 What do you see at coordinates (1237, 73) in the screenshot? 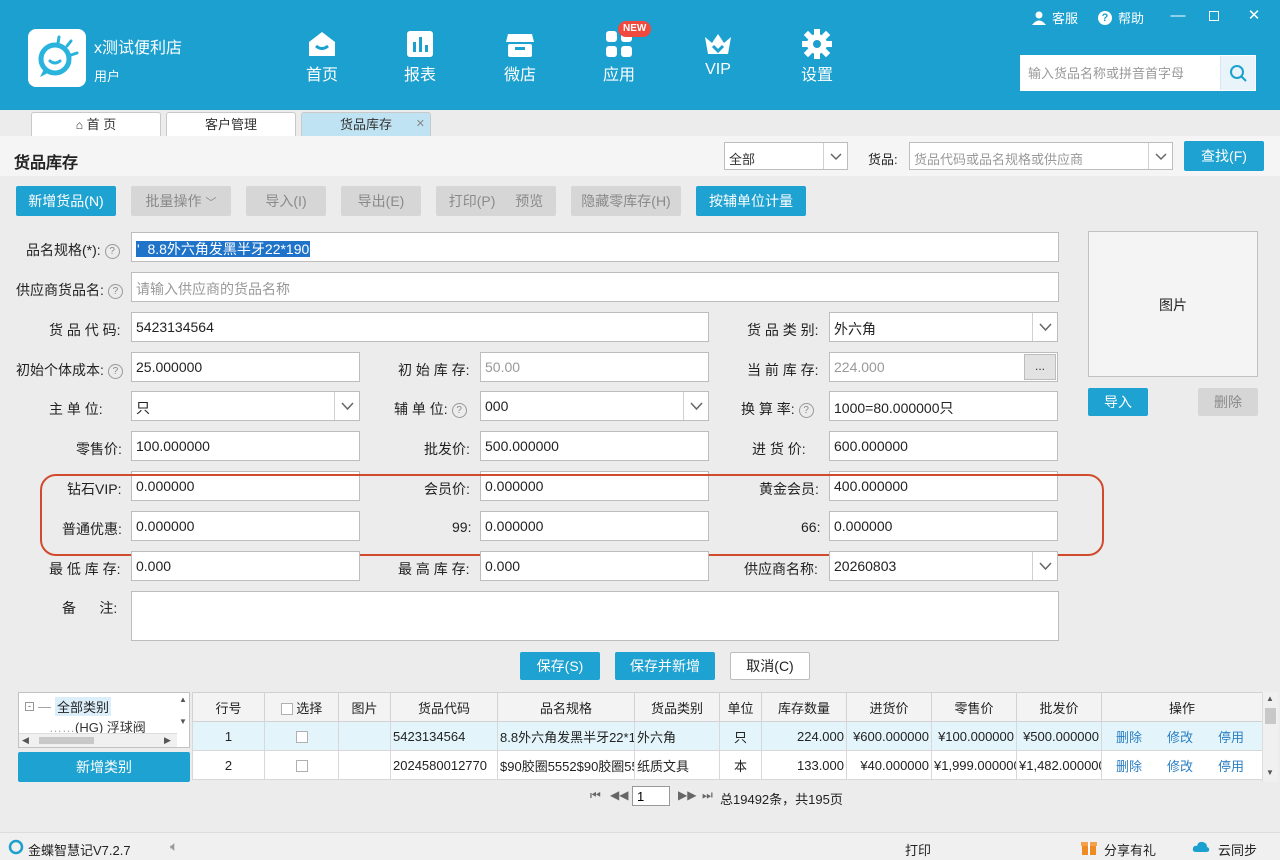
I see `search-button` at bounding box center [1237, 73].